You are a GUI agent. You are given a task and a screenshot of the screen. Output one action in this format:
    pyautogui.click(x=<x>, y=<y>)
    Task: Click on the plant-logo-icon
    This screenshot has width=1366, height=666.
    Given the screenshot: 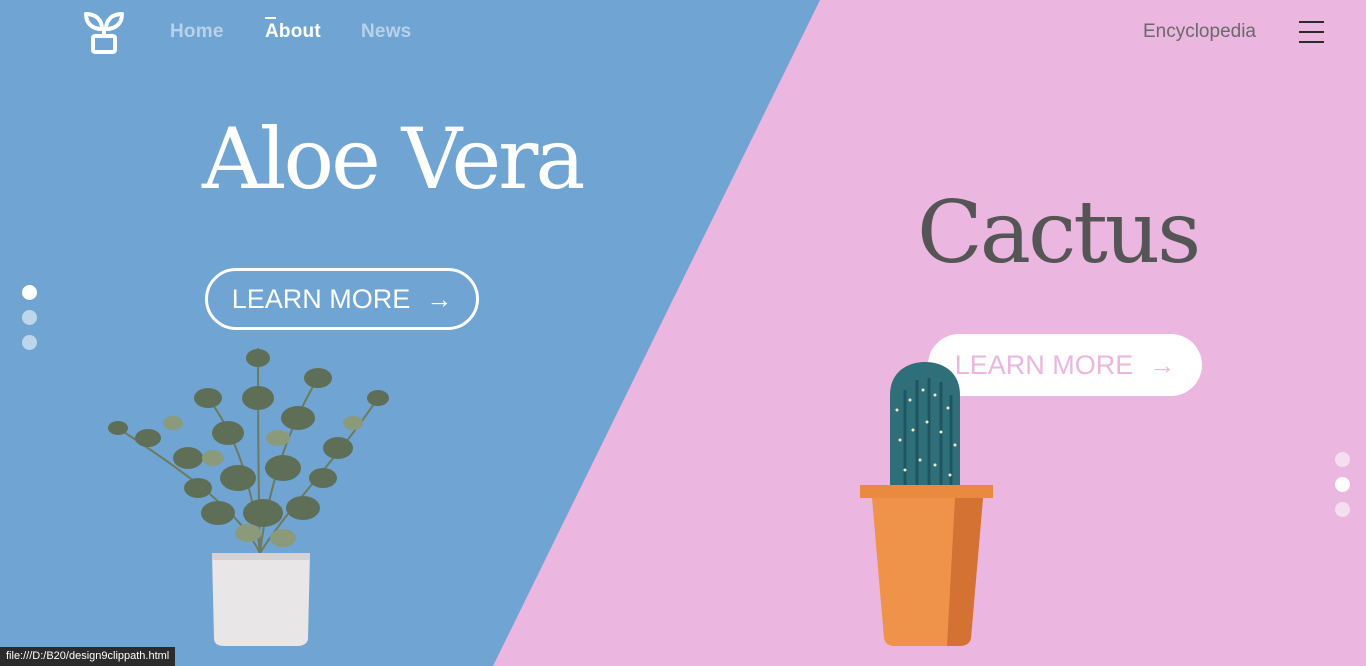 What is the action you would take?
    pyautogui.click(x=104, y=33)
    